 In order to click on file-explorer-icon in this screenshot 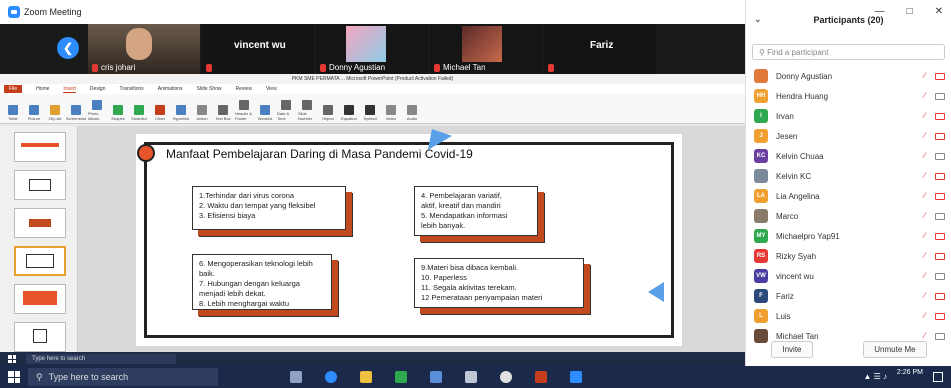, I will do `click(366, 377)`.